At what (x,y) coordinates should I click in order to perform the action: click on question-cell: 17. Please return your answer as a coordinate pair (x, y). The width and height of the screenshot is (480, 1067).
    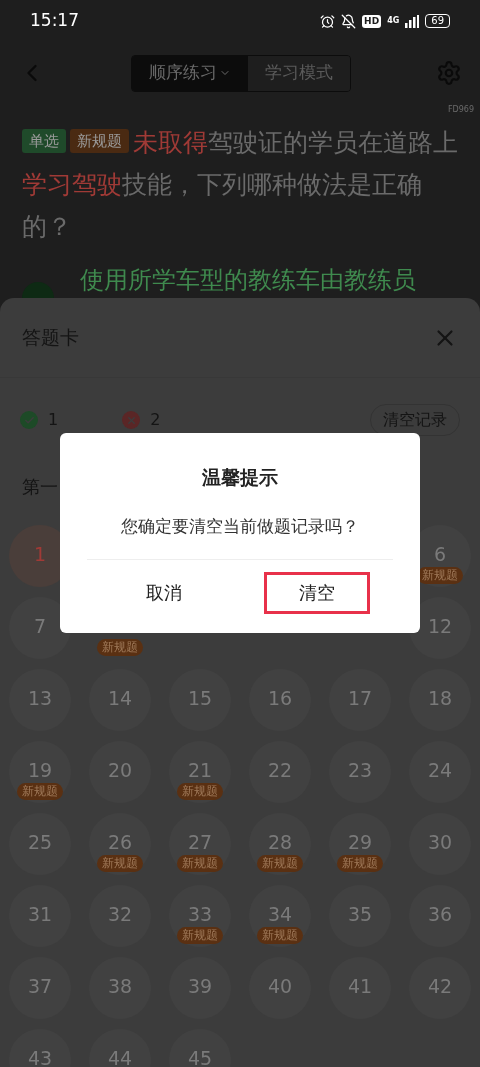
    Looking at the image, I should click on (360, 700).